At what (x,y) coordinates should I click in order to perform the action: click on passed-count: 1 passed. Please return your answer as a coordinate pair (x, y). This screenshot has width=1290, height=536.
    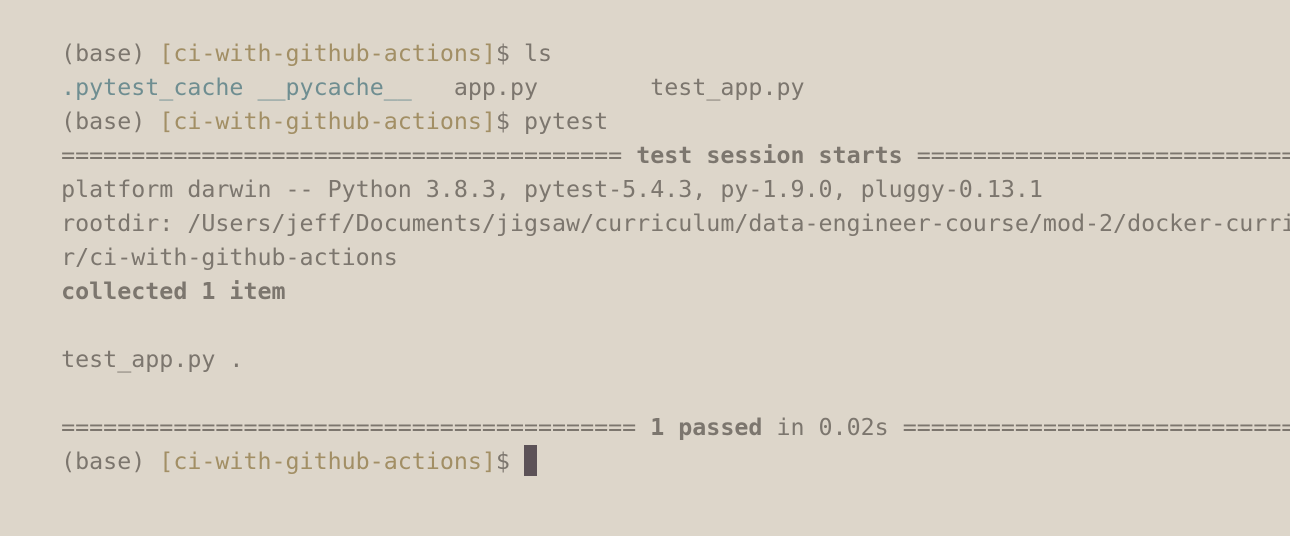
    Looking at the image, I should click on (706, 427).